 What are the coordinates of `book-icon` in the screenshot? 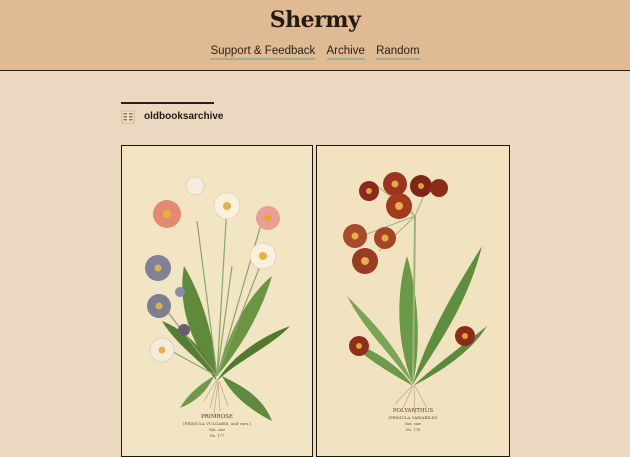 It's located at (128, 117).